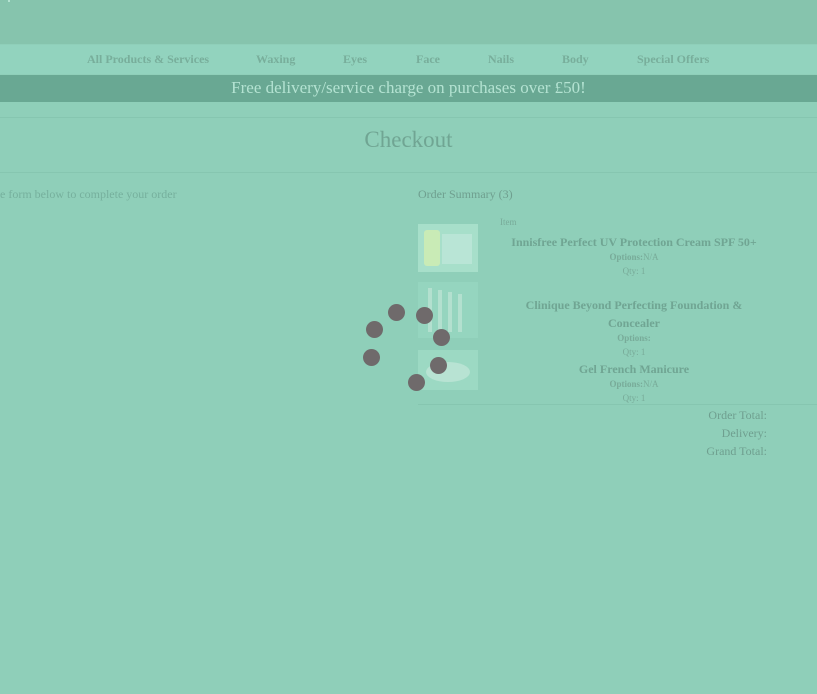 The image size is (817, 694). Describe the element at coordinates (673, 59) in the screenshot. I see `nav-item-special-offers: Special Offers` at that location.